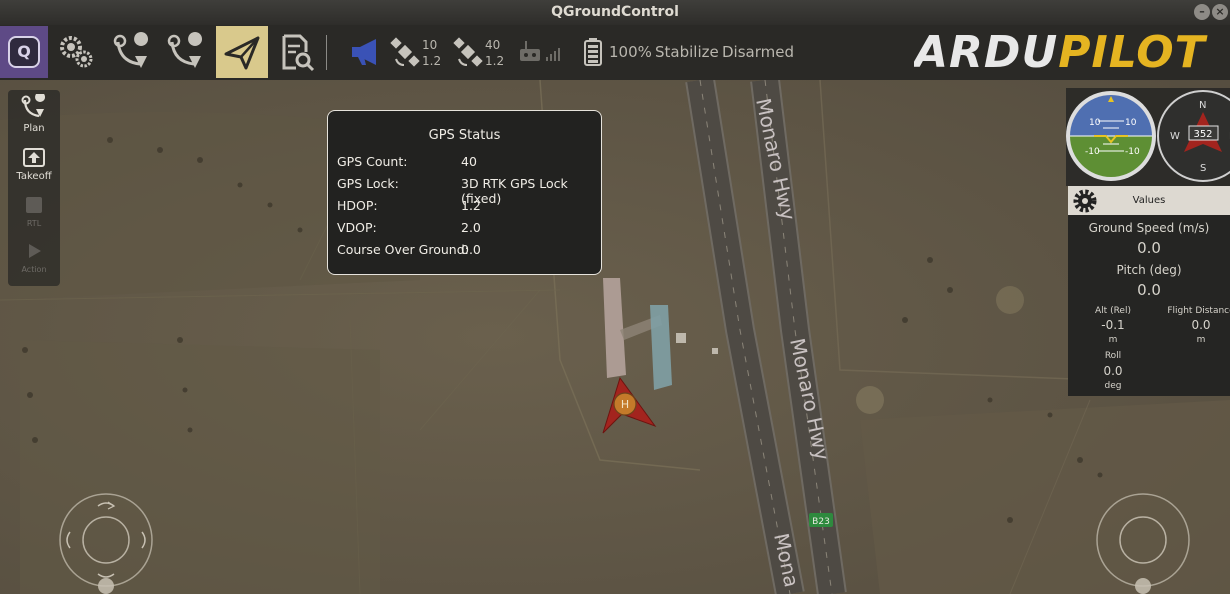 This screenshot has height=594, width=1230. Describe the element at coordinates (33, 105) in the screenshot. I see `plan-icon` at that location.